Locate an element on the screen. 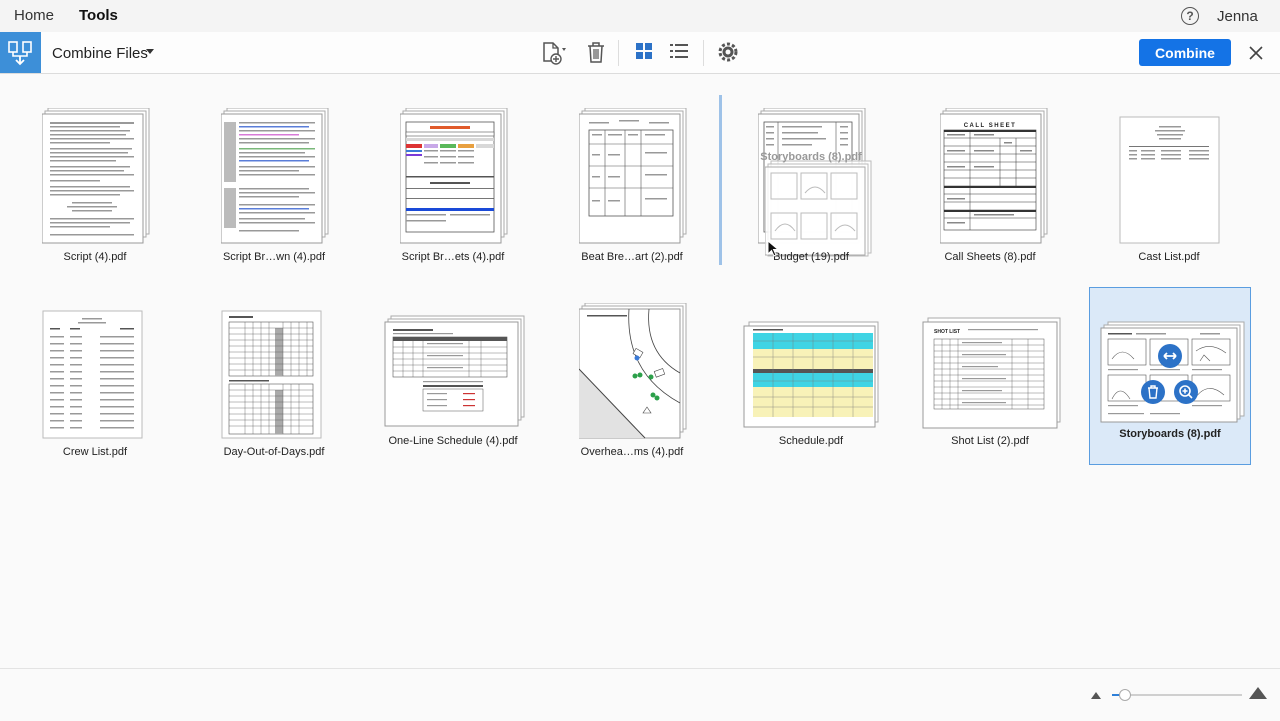 The height and width of the screenshot is (721, 1280). file-thumbnail: Schedule.pdf is located at coordinates (811, 378).